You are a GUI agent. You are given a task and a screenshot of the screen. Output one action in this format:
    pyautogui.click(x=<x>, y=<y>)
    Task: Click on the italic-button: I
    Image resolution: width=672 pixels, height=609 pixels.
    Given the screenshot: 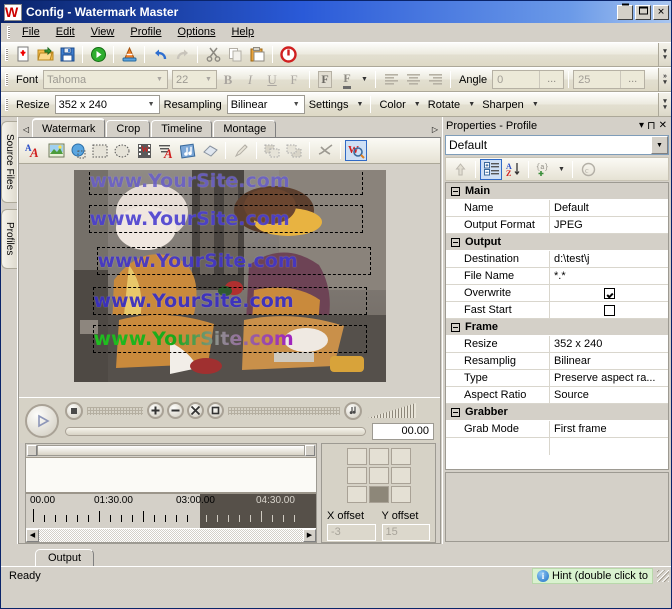 What is the action you would take?
    pyautogui.click(x=250, y=79)
    